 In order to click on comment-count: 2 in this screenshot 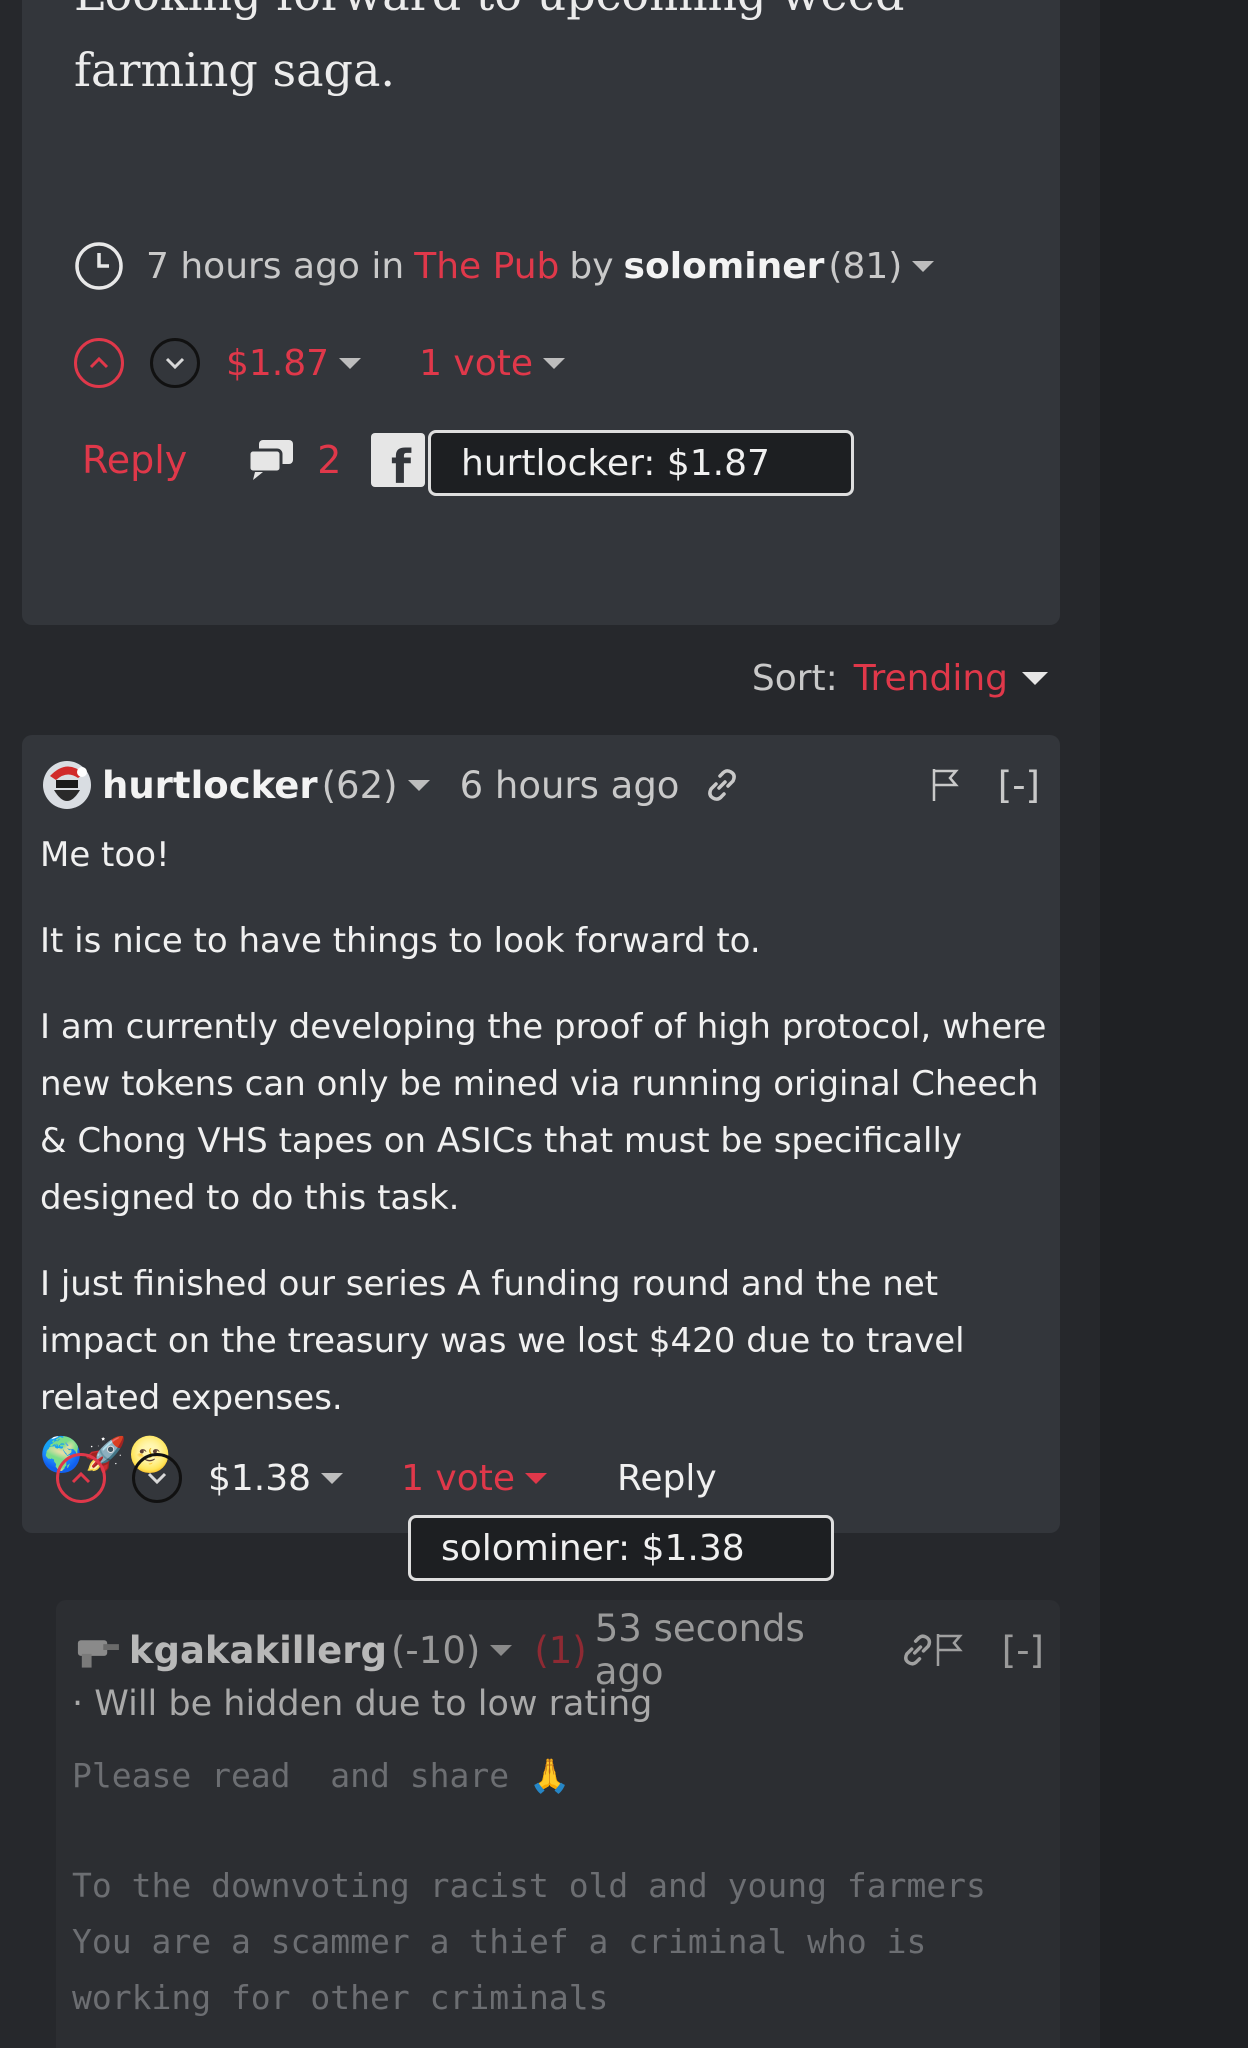, I will do `click(329, 460)`.